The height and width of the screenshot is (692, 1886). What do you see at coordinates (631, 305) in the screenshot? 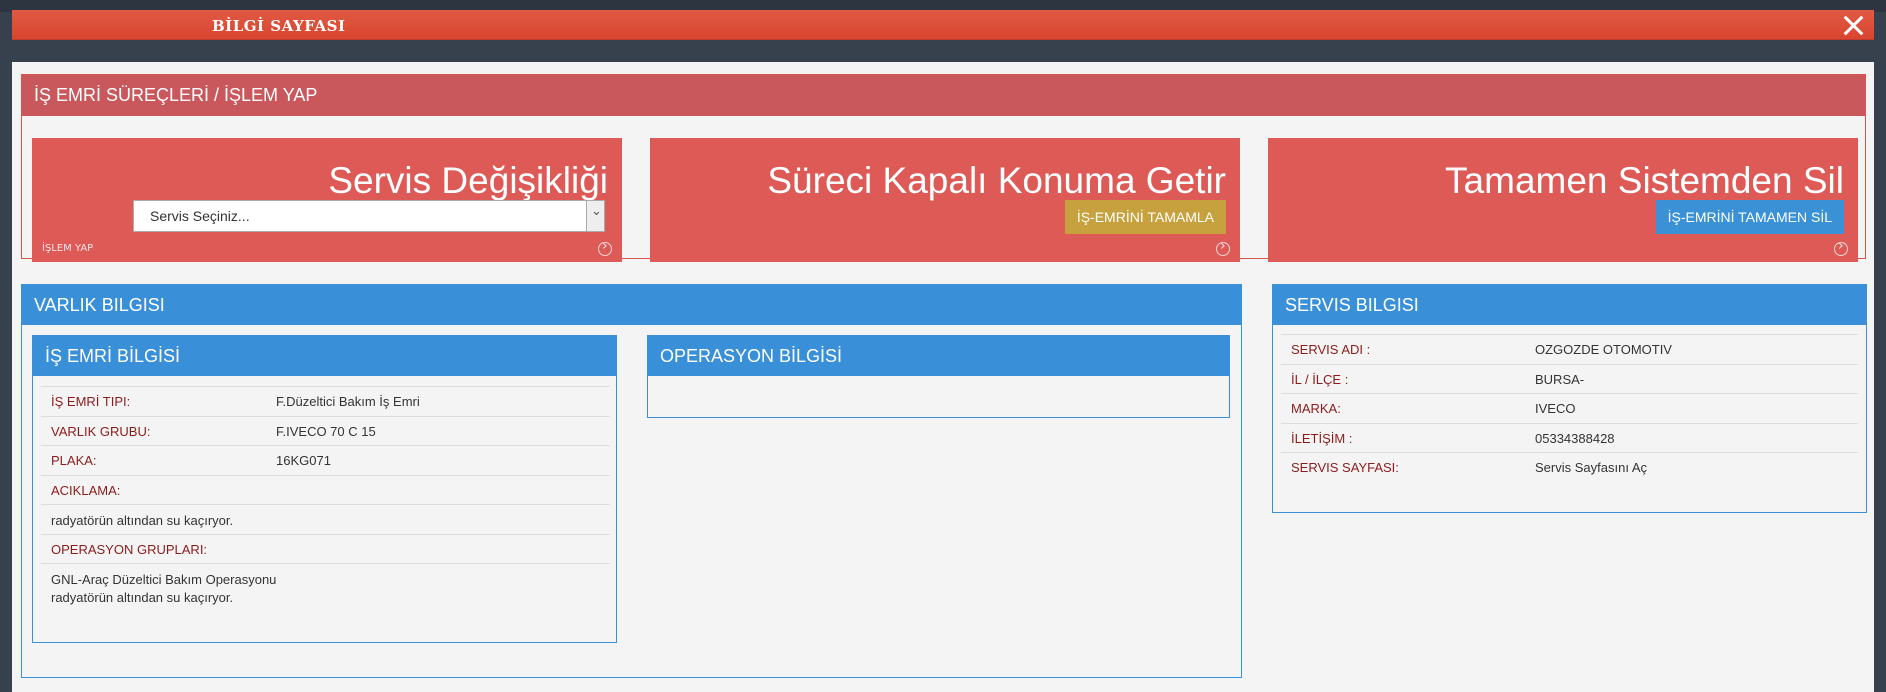
I see `asset-panel-title: VARLIK BILGISI` at bounding box center [631, 305].